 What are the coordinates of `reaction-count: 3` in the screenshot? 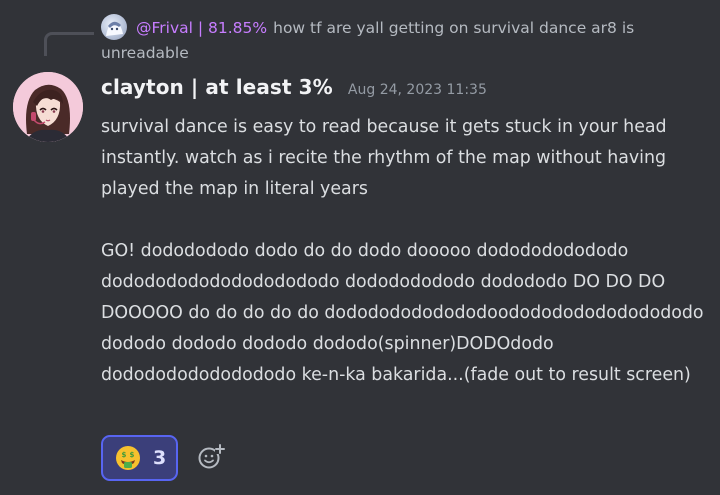 It's located at (160, 458).